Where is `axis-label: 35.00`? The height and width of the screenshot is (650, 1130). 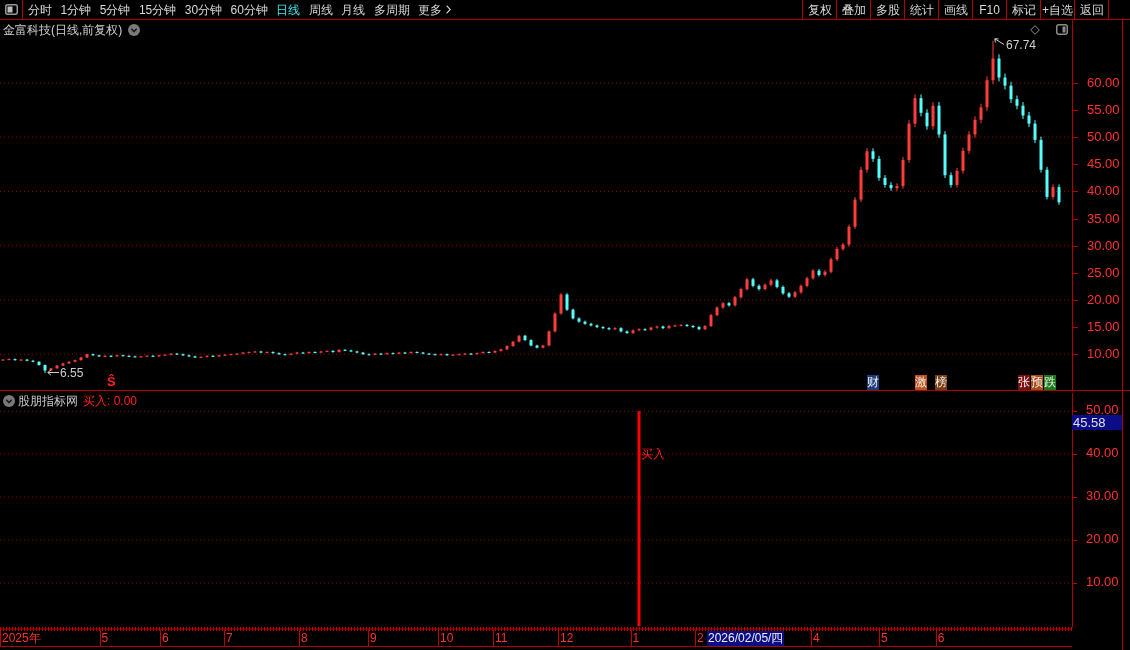
axis-label: 35.00 is located at coordinates (1103, 218).